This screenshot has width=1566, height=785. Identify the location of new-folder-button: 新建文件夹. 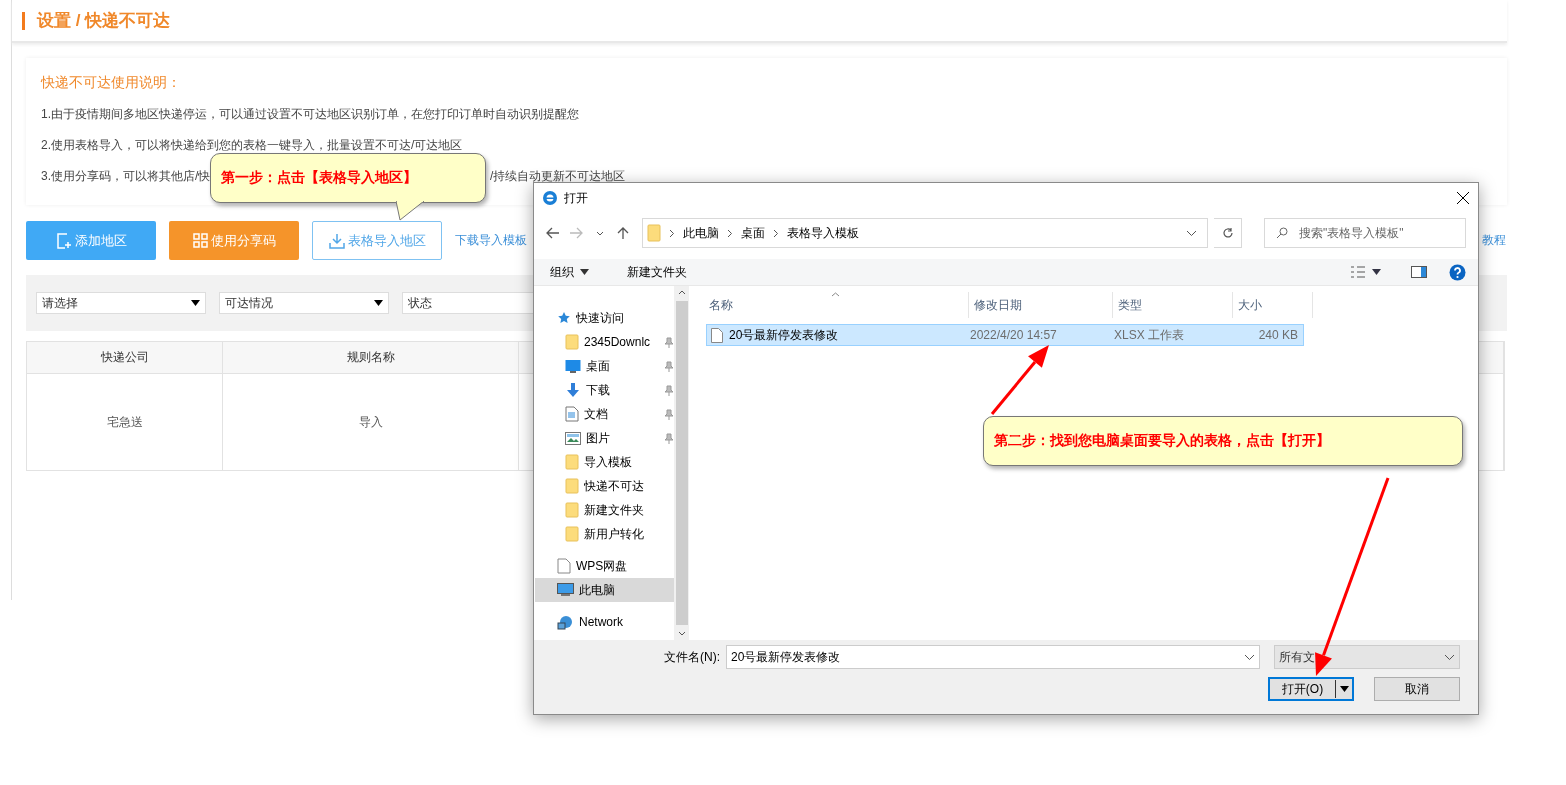
(657, 272).